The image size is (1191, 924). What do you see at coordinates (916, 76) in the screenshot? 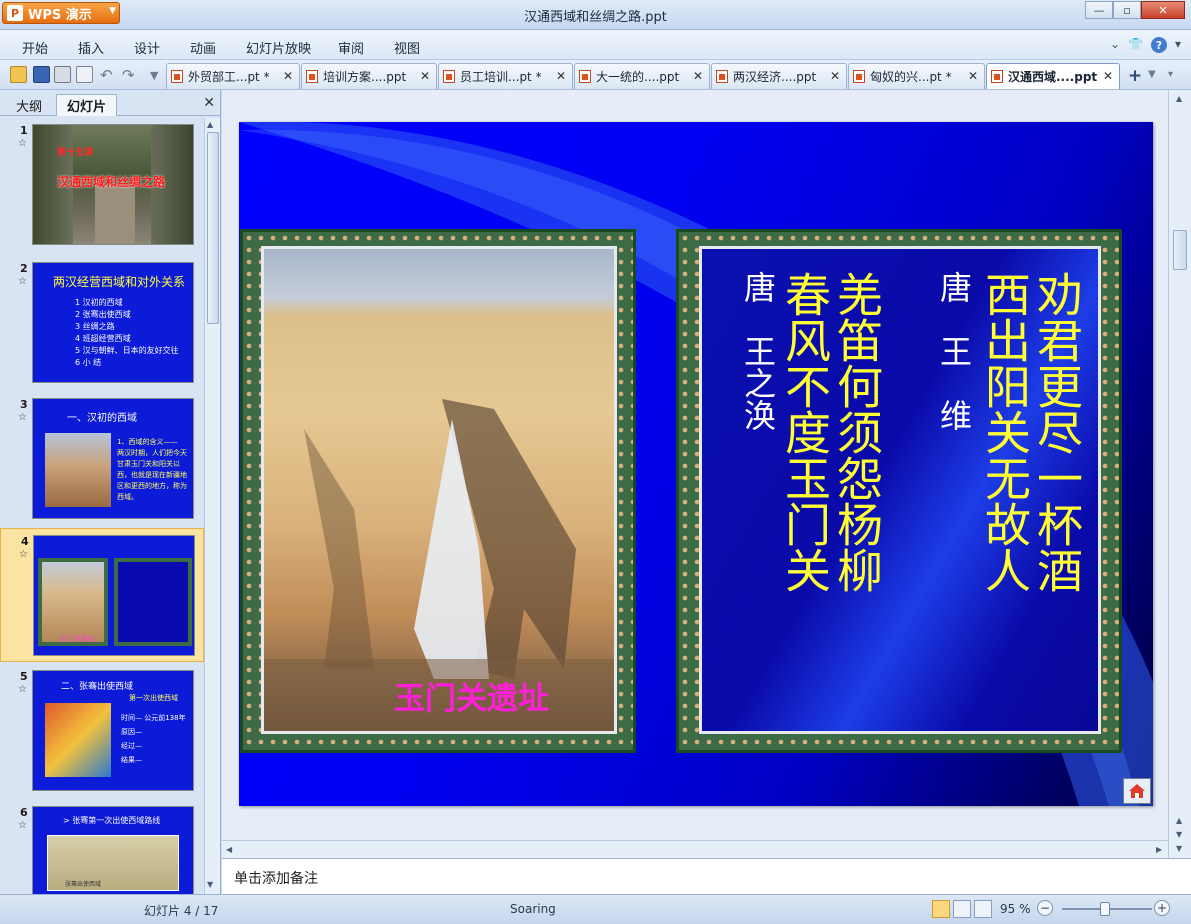
I see `doc-tab-6: 匈奴的兴...pt * ✕` at bounding box center [916, 76].